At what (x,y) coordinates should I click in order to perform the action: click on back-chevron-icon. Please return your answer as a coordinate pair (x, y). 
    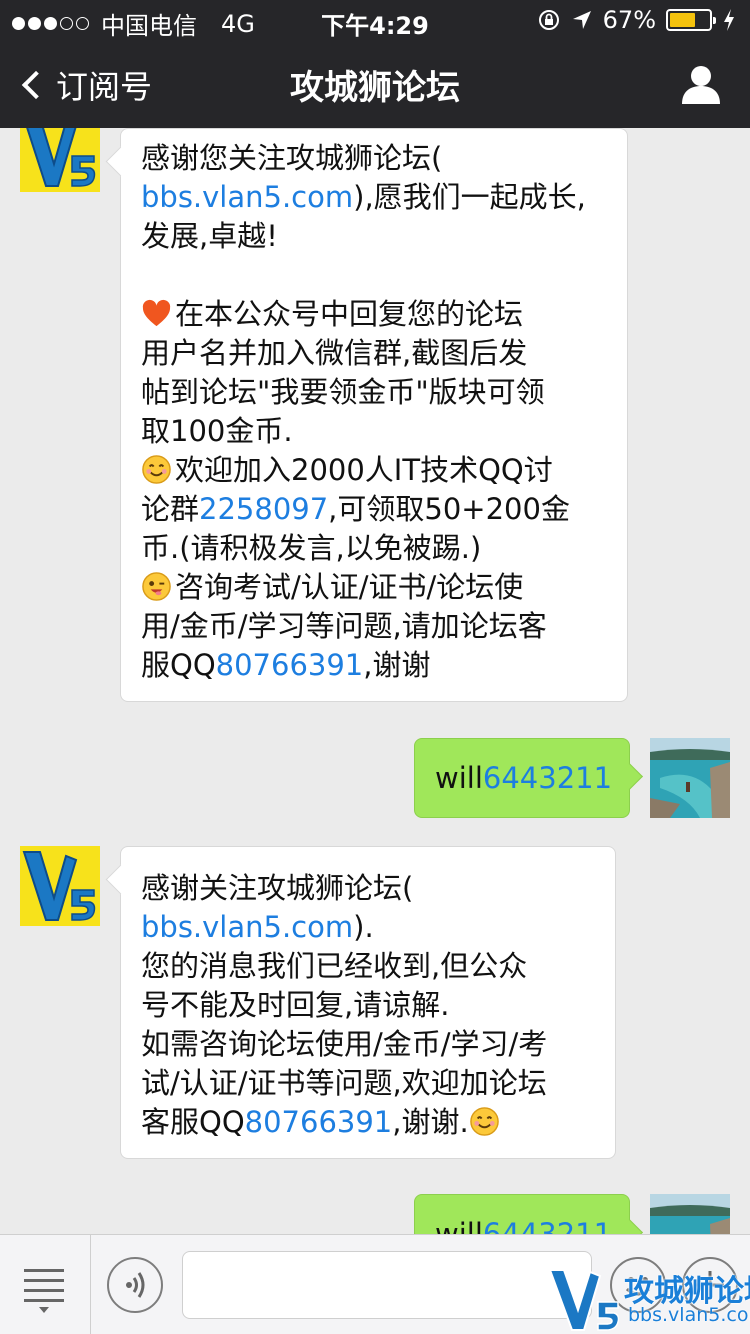
    Looking at the image, I should click on (36, 85).